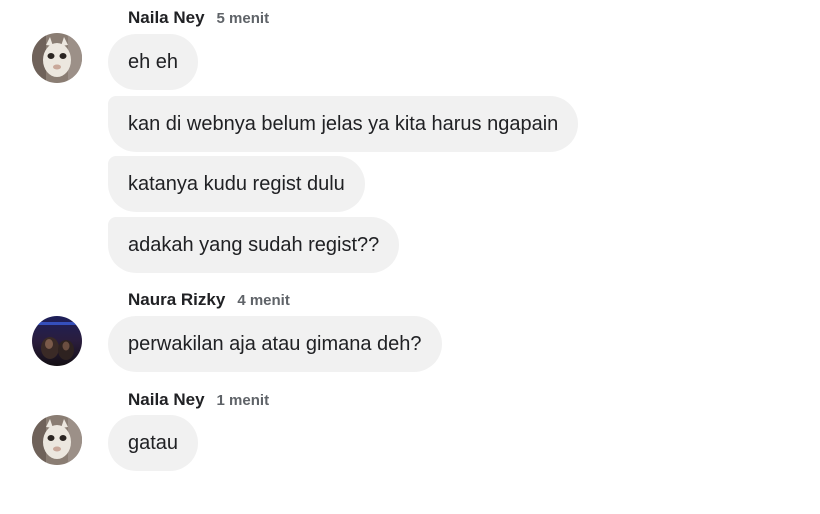  Describe the element at coordinates (243, 18) in the screenshot. I see `timestamp: 5 menit` at that location.